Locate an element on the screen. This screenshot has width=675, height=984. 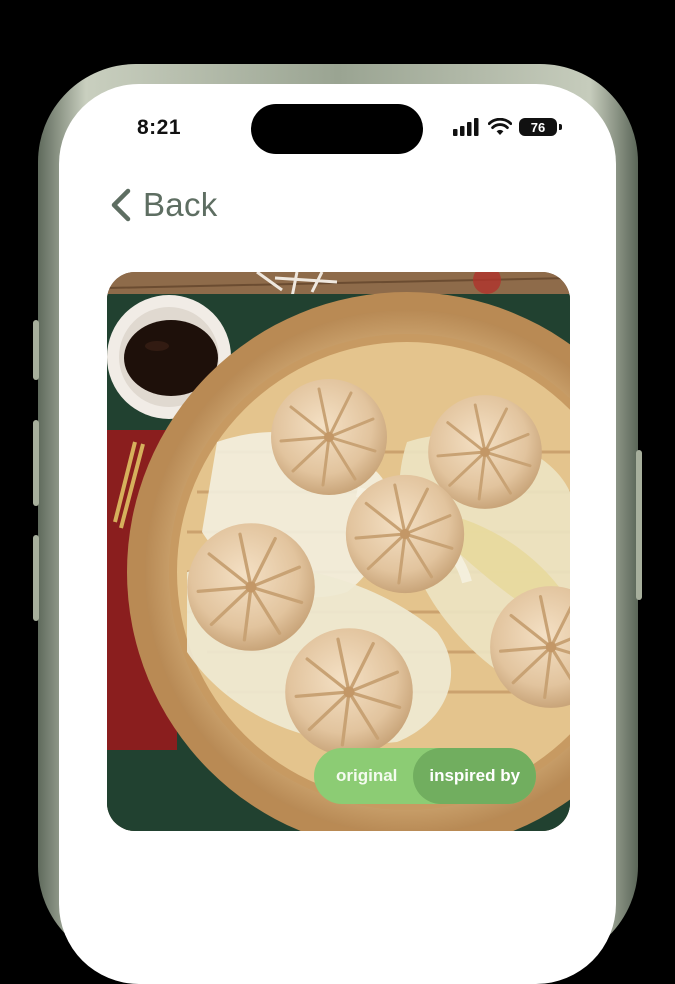
signal-icon is located at coordinates (466, 127).